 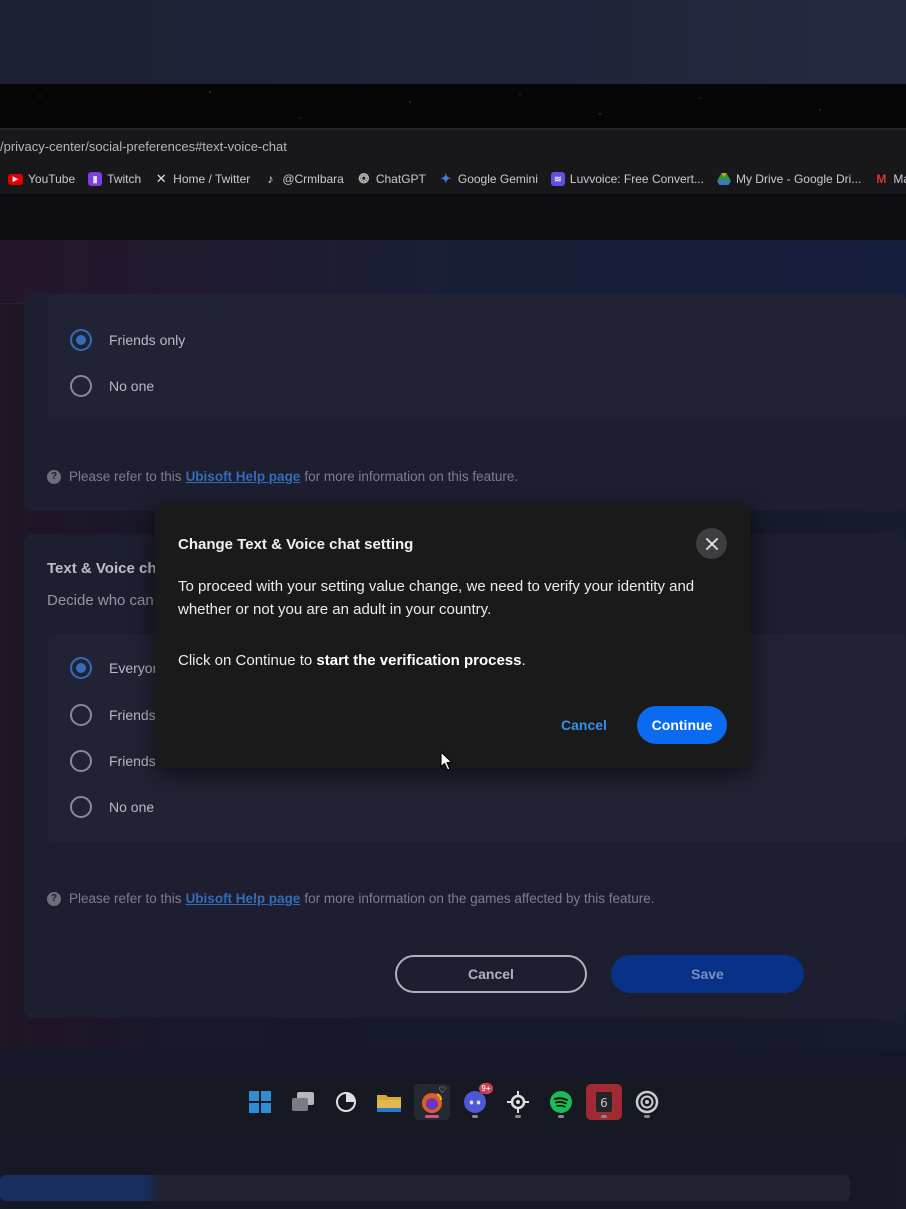 What do you see at coordinates (446, 761) in the screenshot?
I see `mouse-cursor-icon` at bounding box center [446, 761].